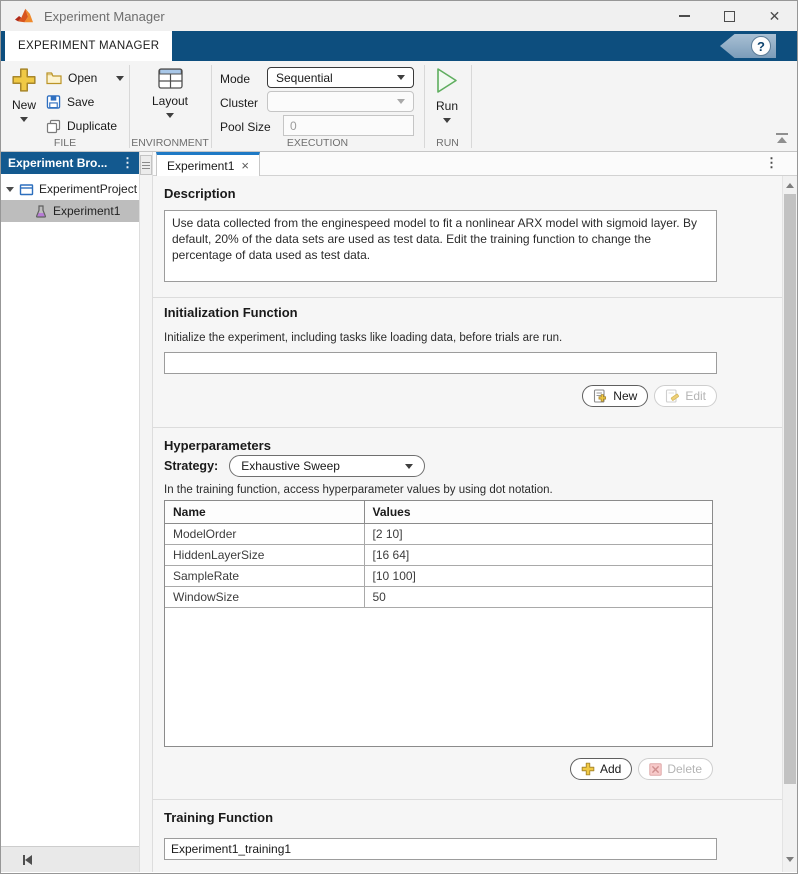 Image resolution: width=798 pixels, height=874 pixels. Describe the element at coordinates (41, 211) in the screenshot. I see `experiment-beaker-icon` at that location.